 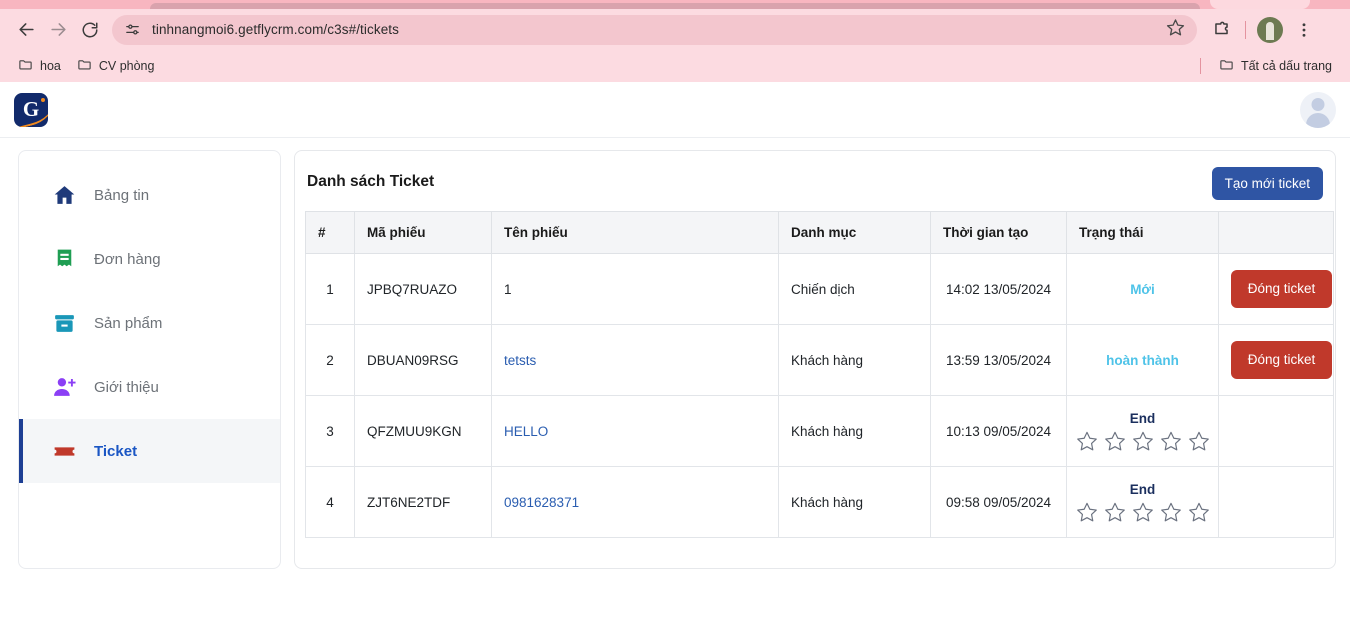 What do you see at coordinates (675, 110) in the screenshot?
I see `app-header: G` at bounding box center [675, 110].